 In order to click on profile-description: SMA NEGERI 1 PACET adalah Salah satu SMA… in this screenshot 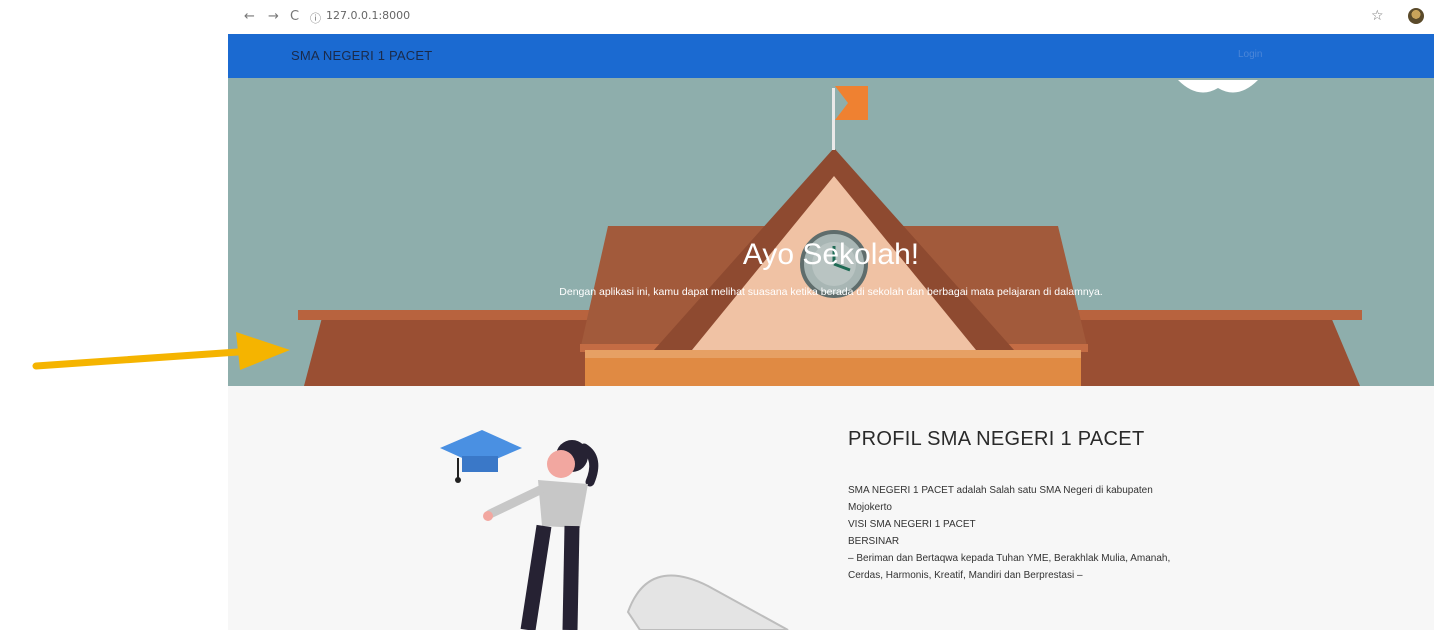, I will do `click(1058, 533)`.